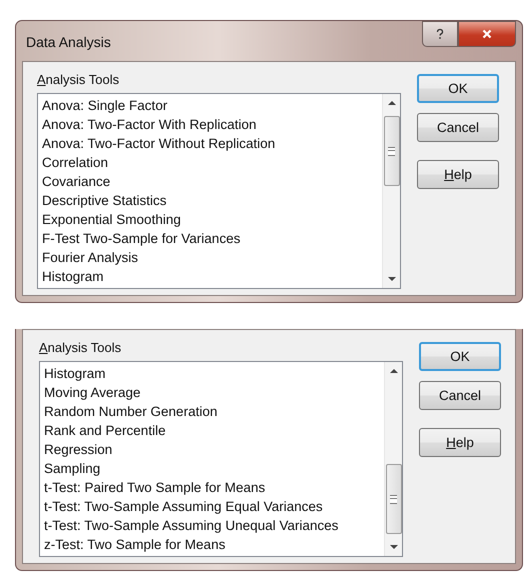 This screenshot has height=578, width=531. I want to click on list-item: Sampling, so click(212, 468).